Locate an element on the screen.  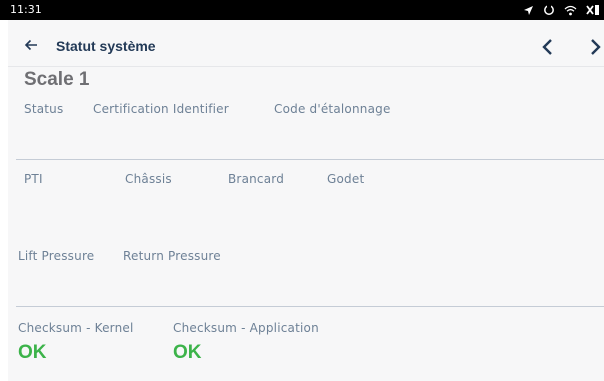
label-pti: PTI is located at coordinates (33, 179).